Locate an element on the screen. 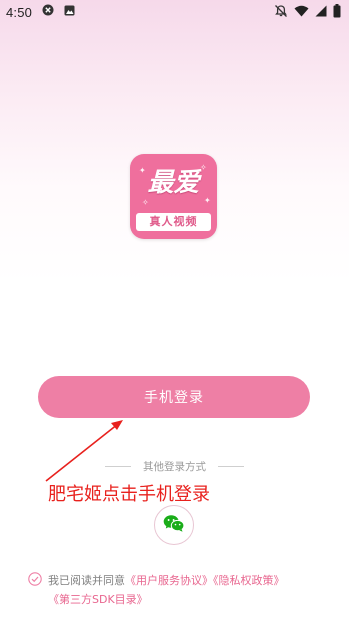 The width and height of the screenshot is (349, 630). gallery-icon is located at coordinates (69, 12).